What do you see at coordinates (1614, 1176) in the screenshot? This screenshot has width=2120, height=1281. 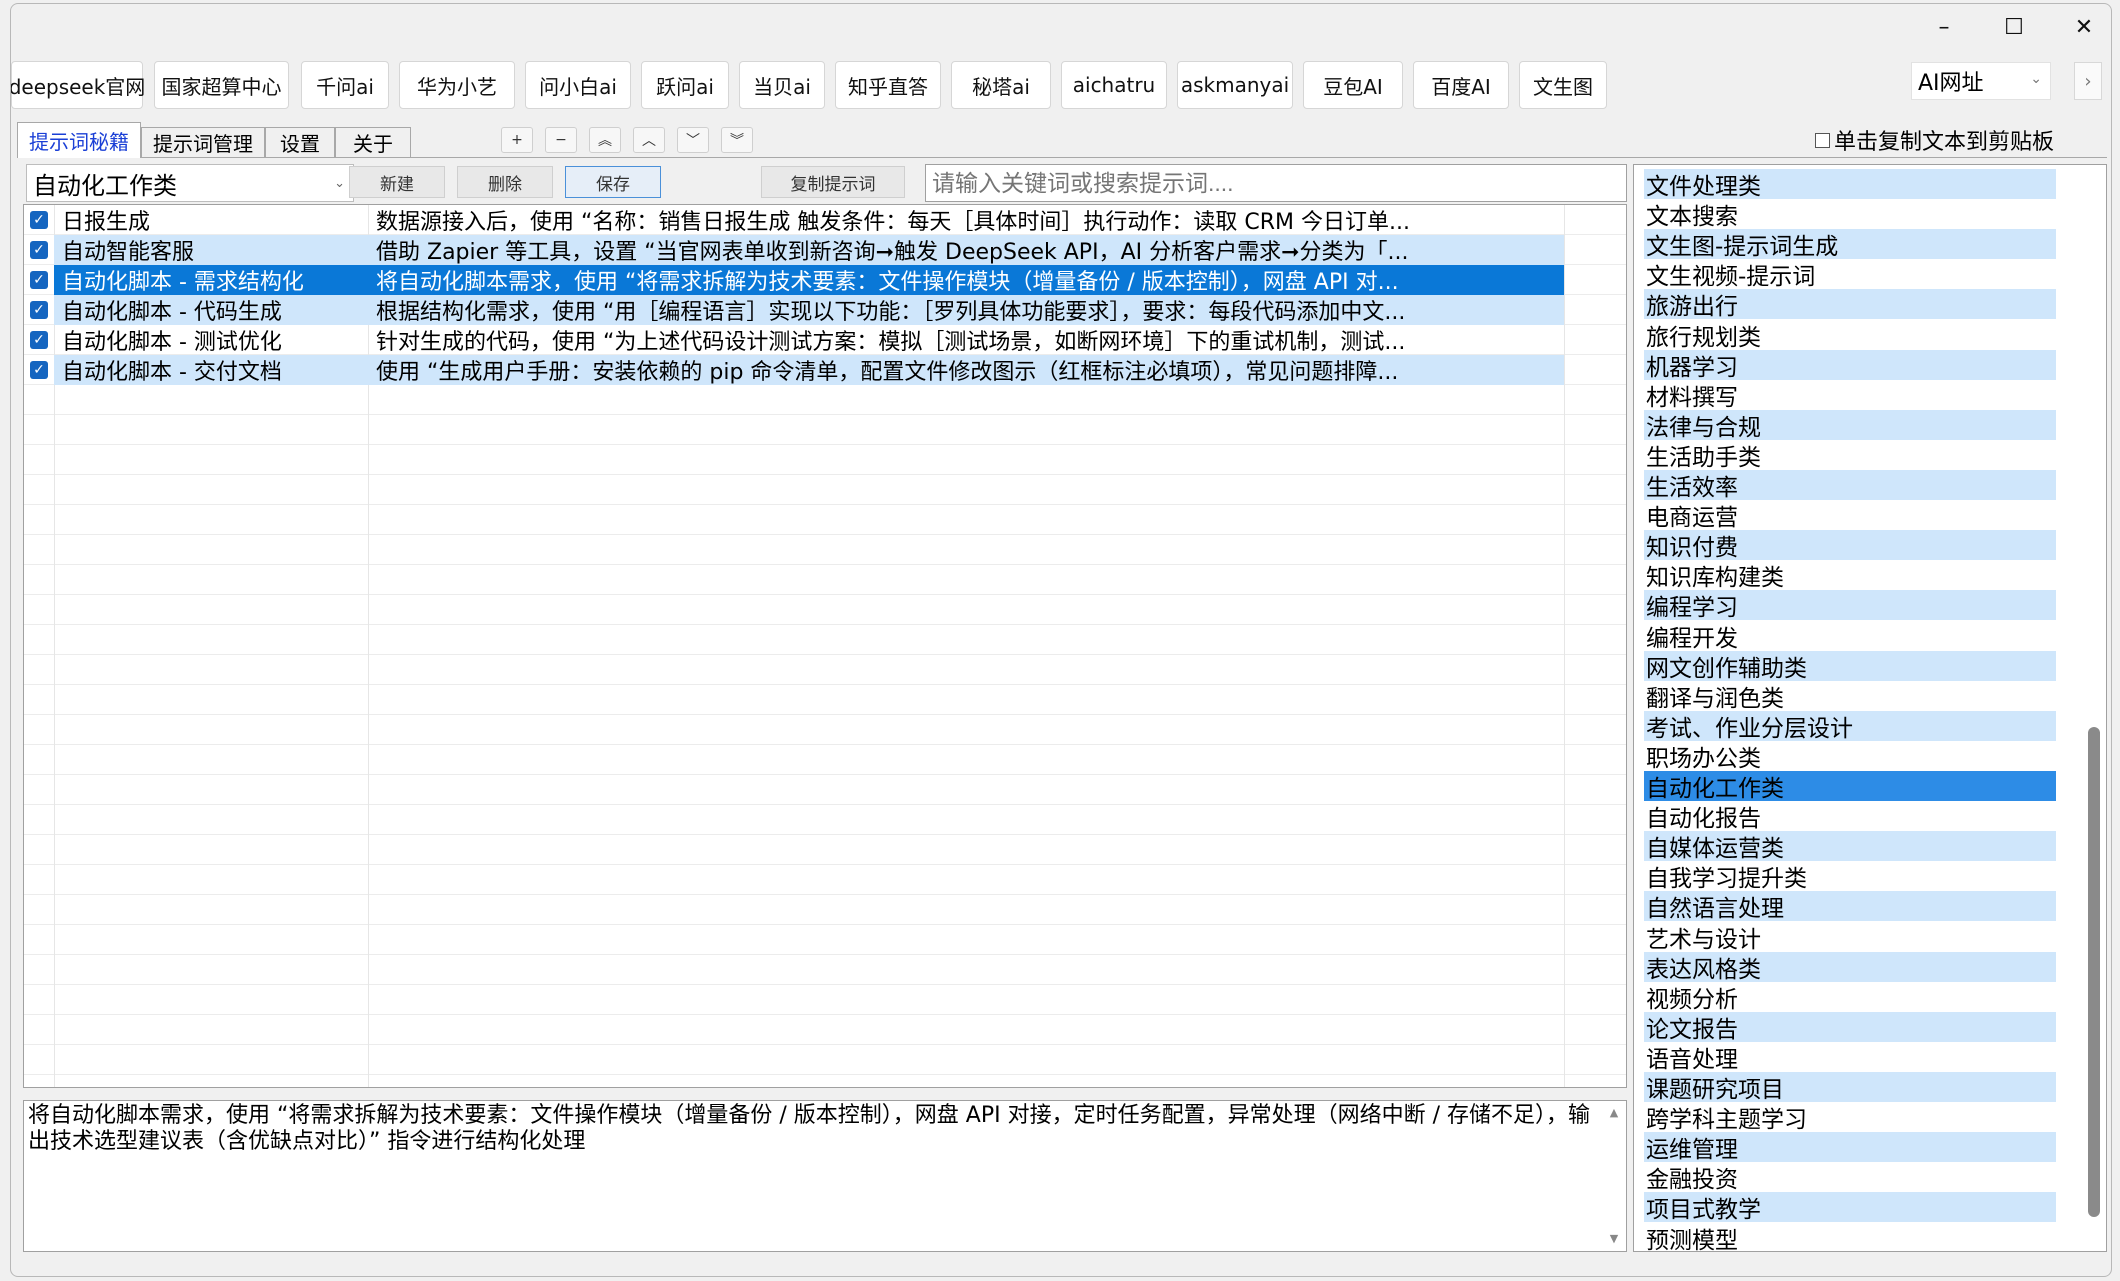 I see `detail-scrollbar: ▲ ▼` at bounding box center [1614, 1176].